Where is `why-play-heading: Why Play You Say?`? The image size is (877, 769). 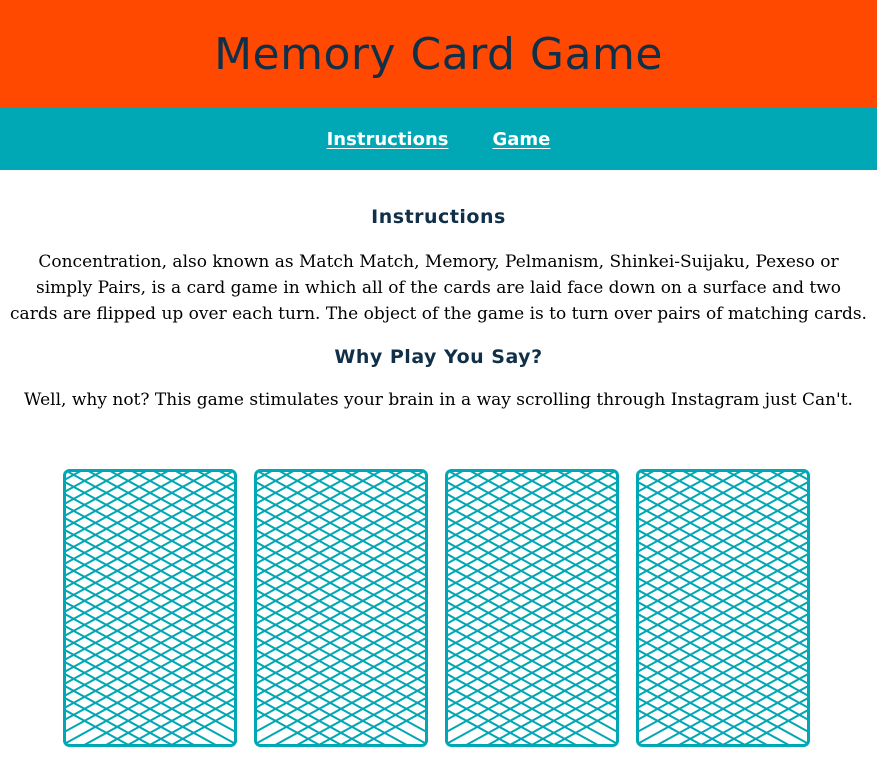
why-play-heading: Why Play You Say? is located at coordinates (438, 357).